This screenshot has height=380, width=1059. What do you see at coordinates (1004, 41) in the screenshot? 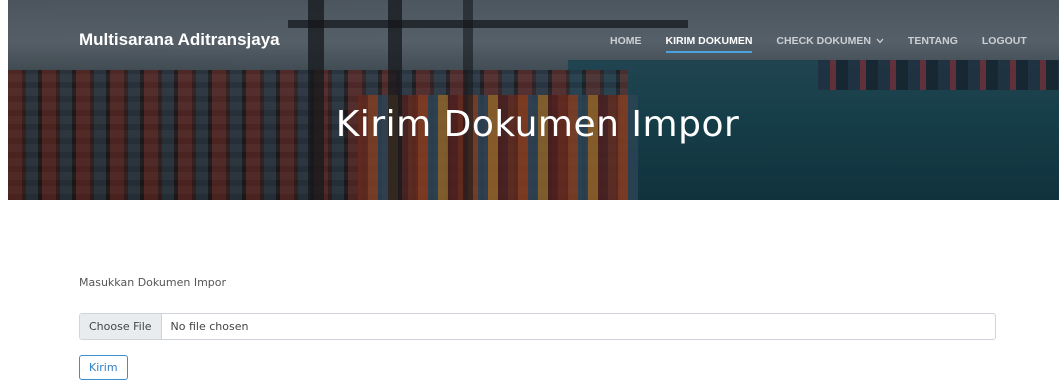
I see `nav-logout: LOGOUT` at bounding box center [1004, 41].